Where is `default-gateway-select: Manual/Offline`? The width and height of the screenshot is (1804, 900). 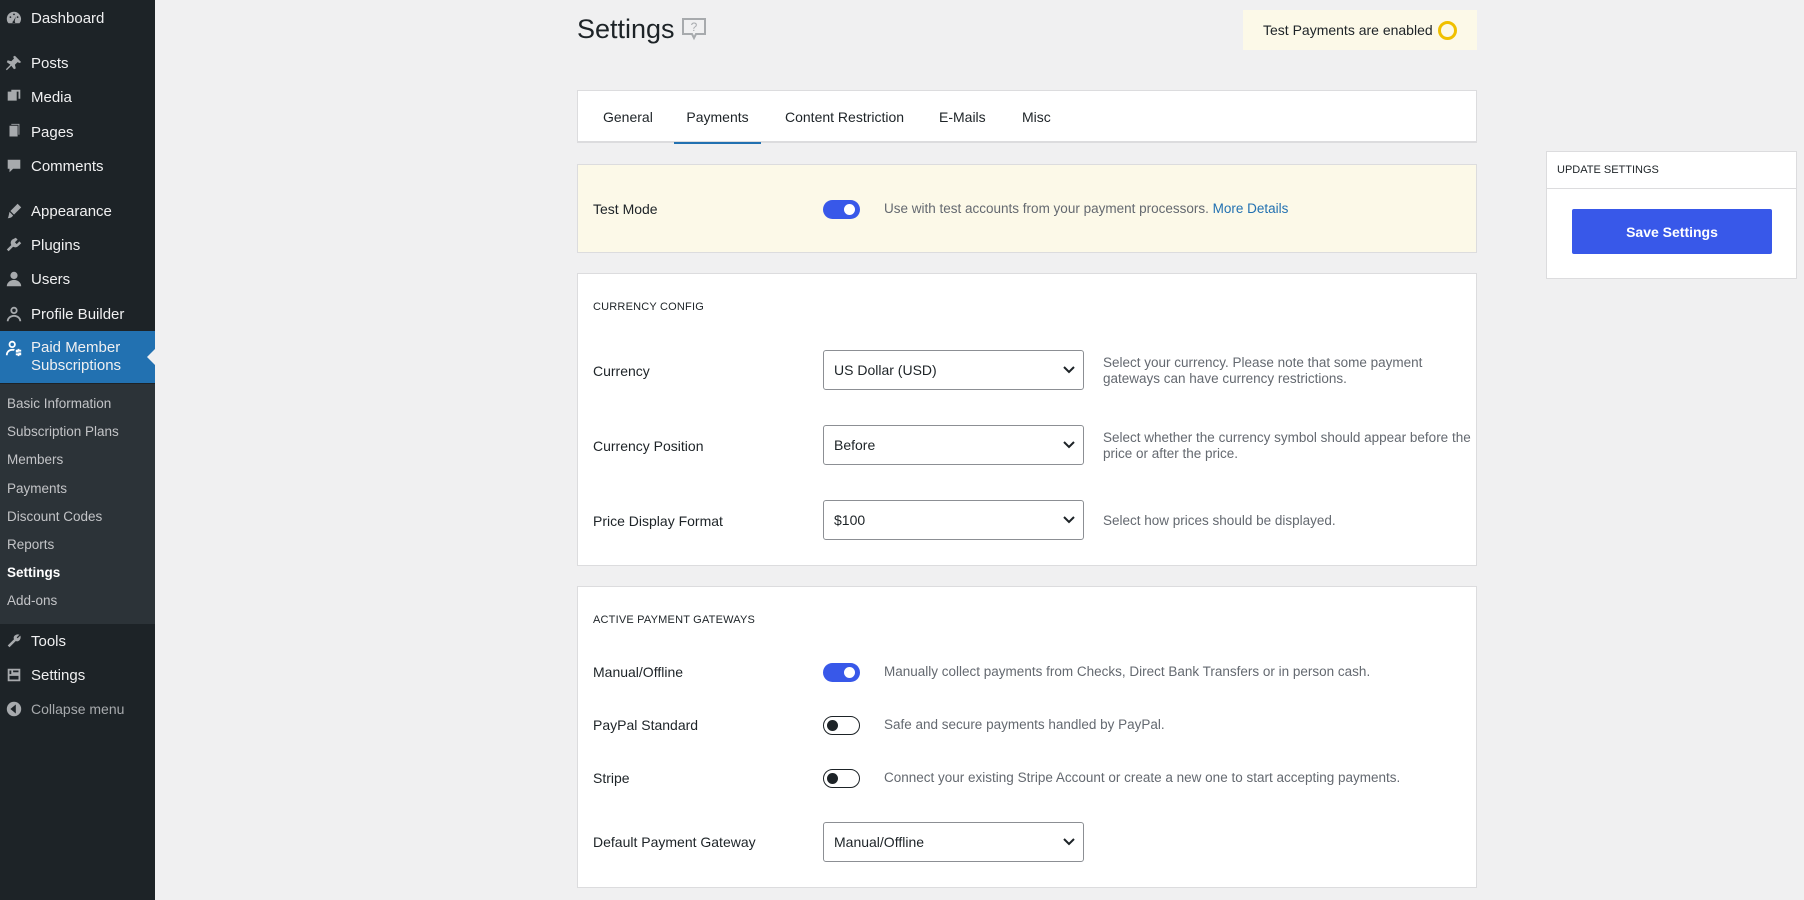
default-gateway-select: Manual/Offline is located at coordinates (953, 842).